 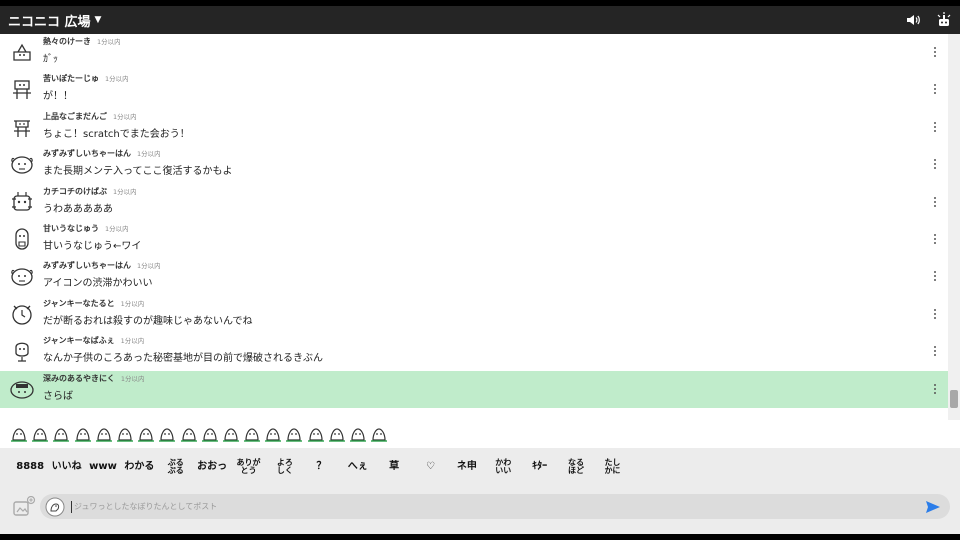 What do you see at coordinates (576, 467) in the screenshot?
I see `reaction-button: なる ほど` at bounding box center [576, 467].